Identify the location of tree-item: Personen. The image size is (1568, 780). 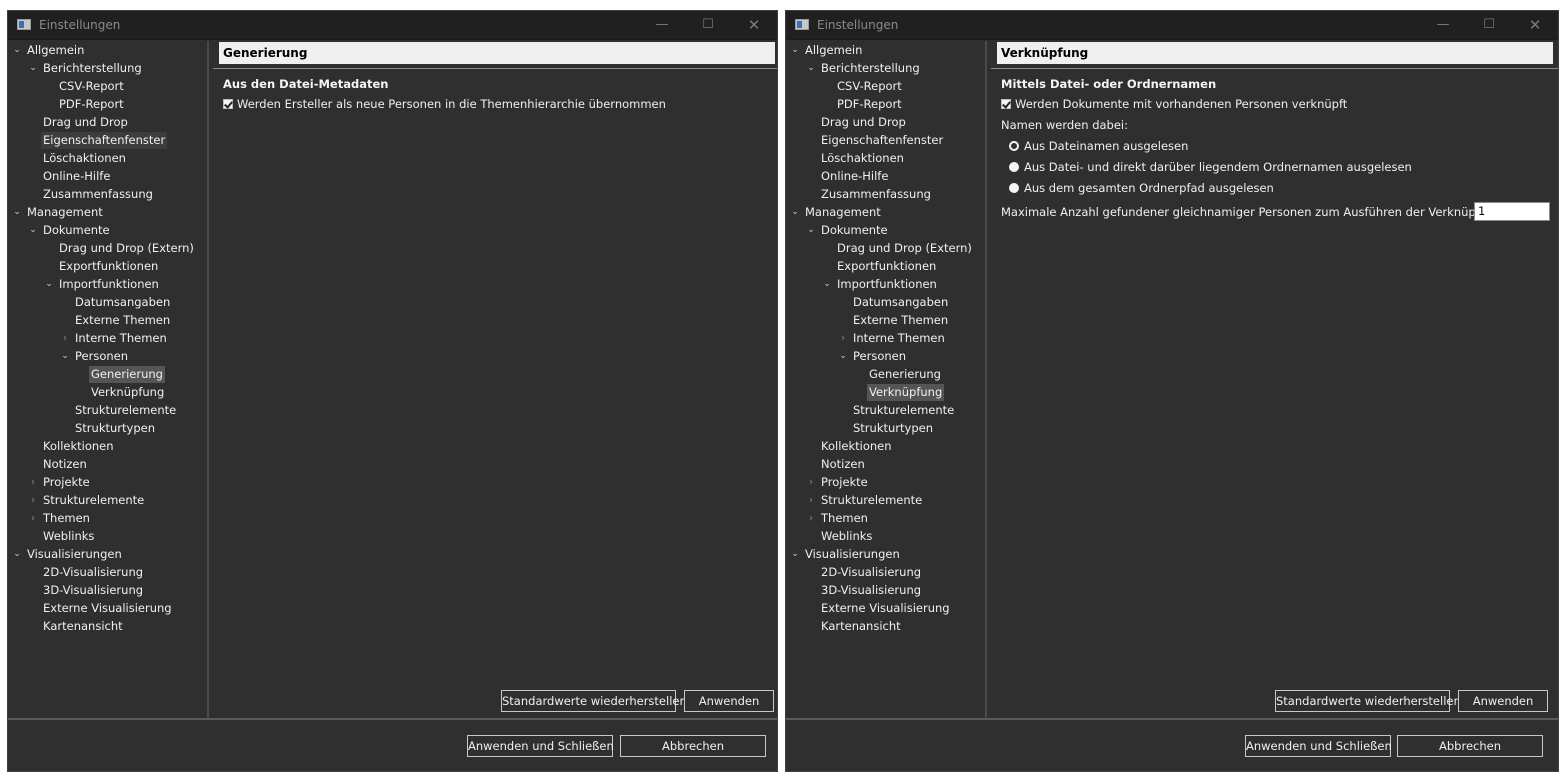
(101, 356).